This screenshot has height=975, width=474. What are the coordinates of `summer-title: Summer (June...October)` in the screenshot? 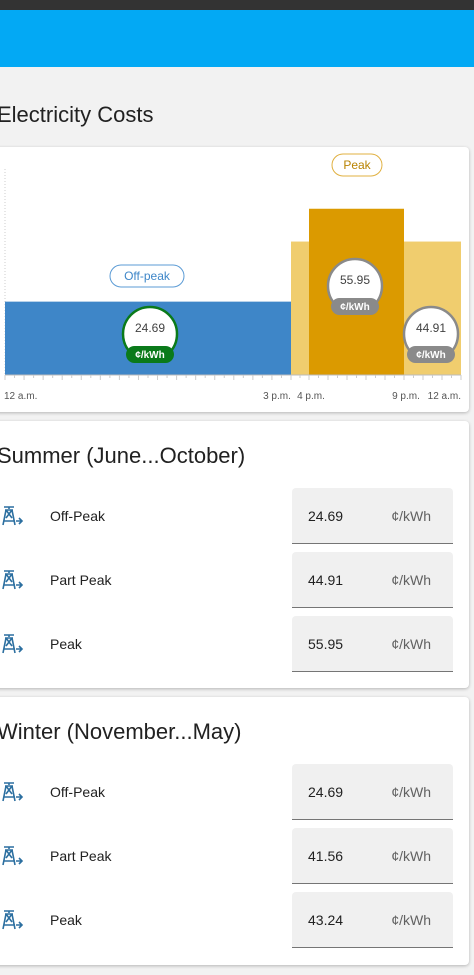 It's located at (123, 455).